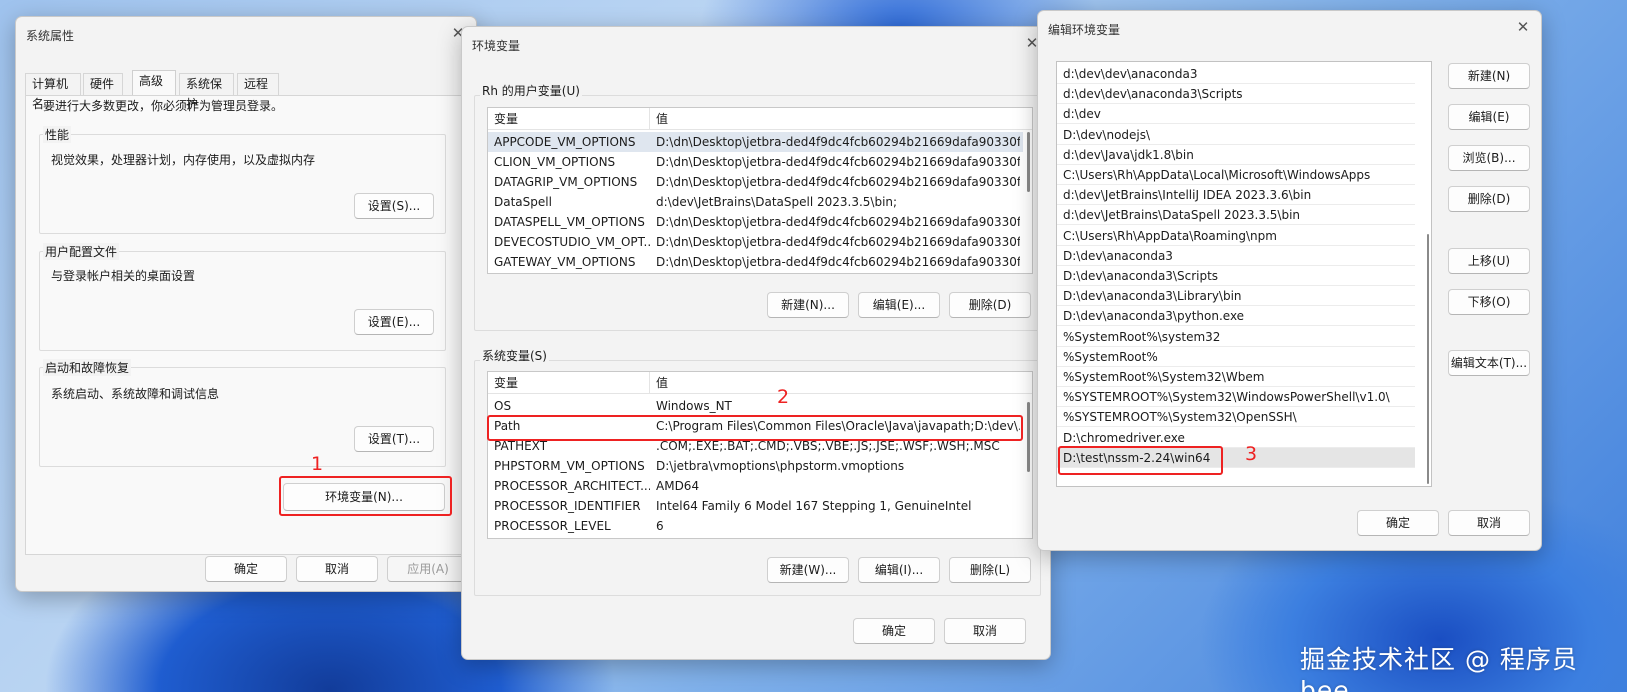 The image size is (1627, 692). I want to click on variable-name-cell: PROCESSOR_IDENTIFIER, so click(567, 506).